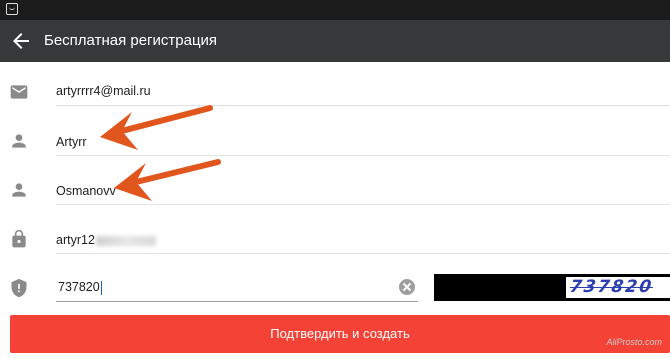  I want to click on password-visible-text: artyr12, so click(75, 240).